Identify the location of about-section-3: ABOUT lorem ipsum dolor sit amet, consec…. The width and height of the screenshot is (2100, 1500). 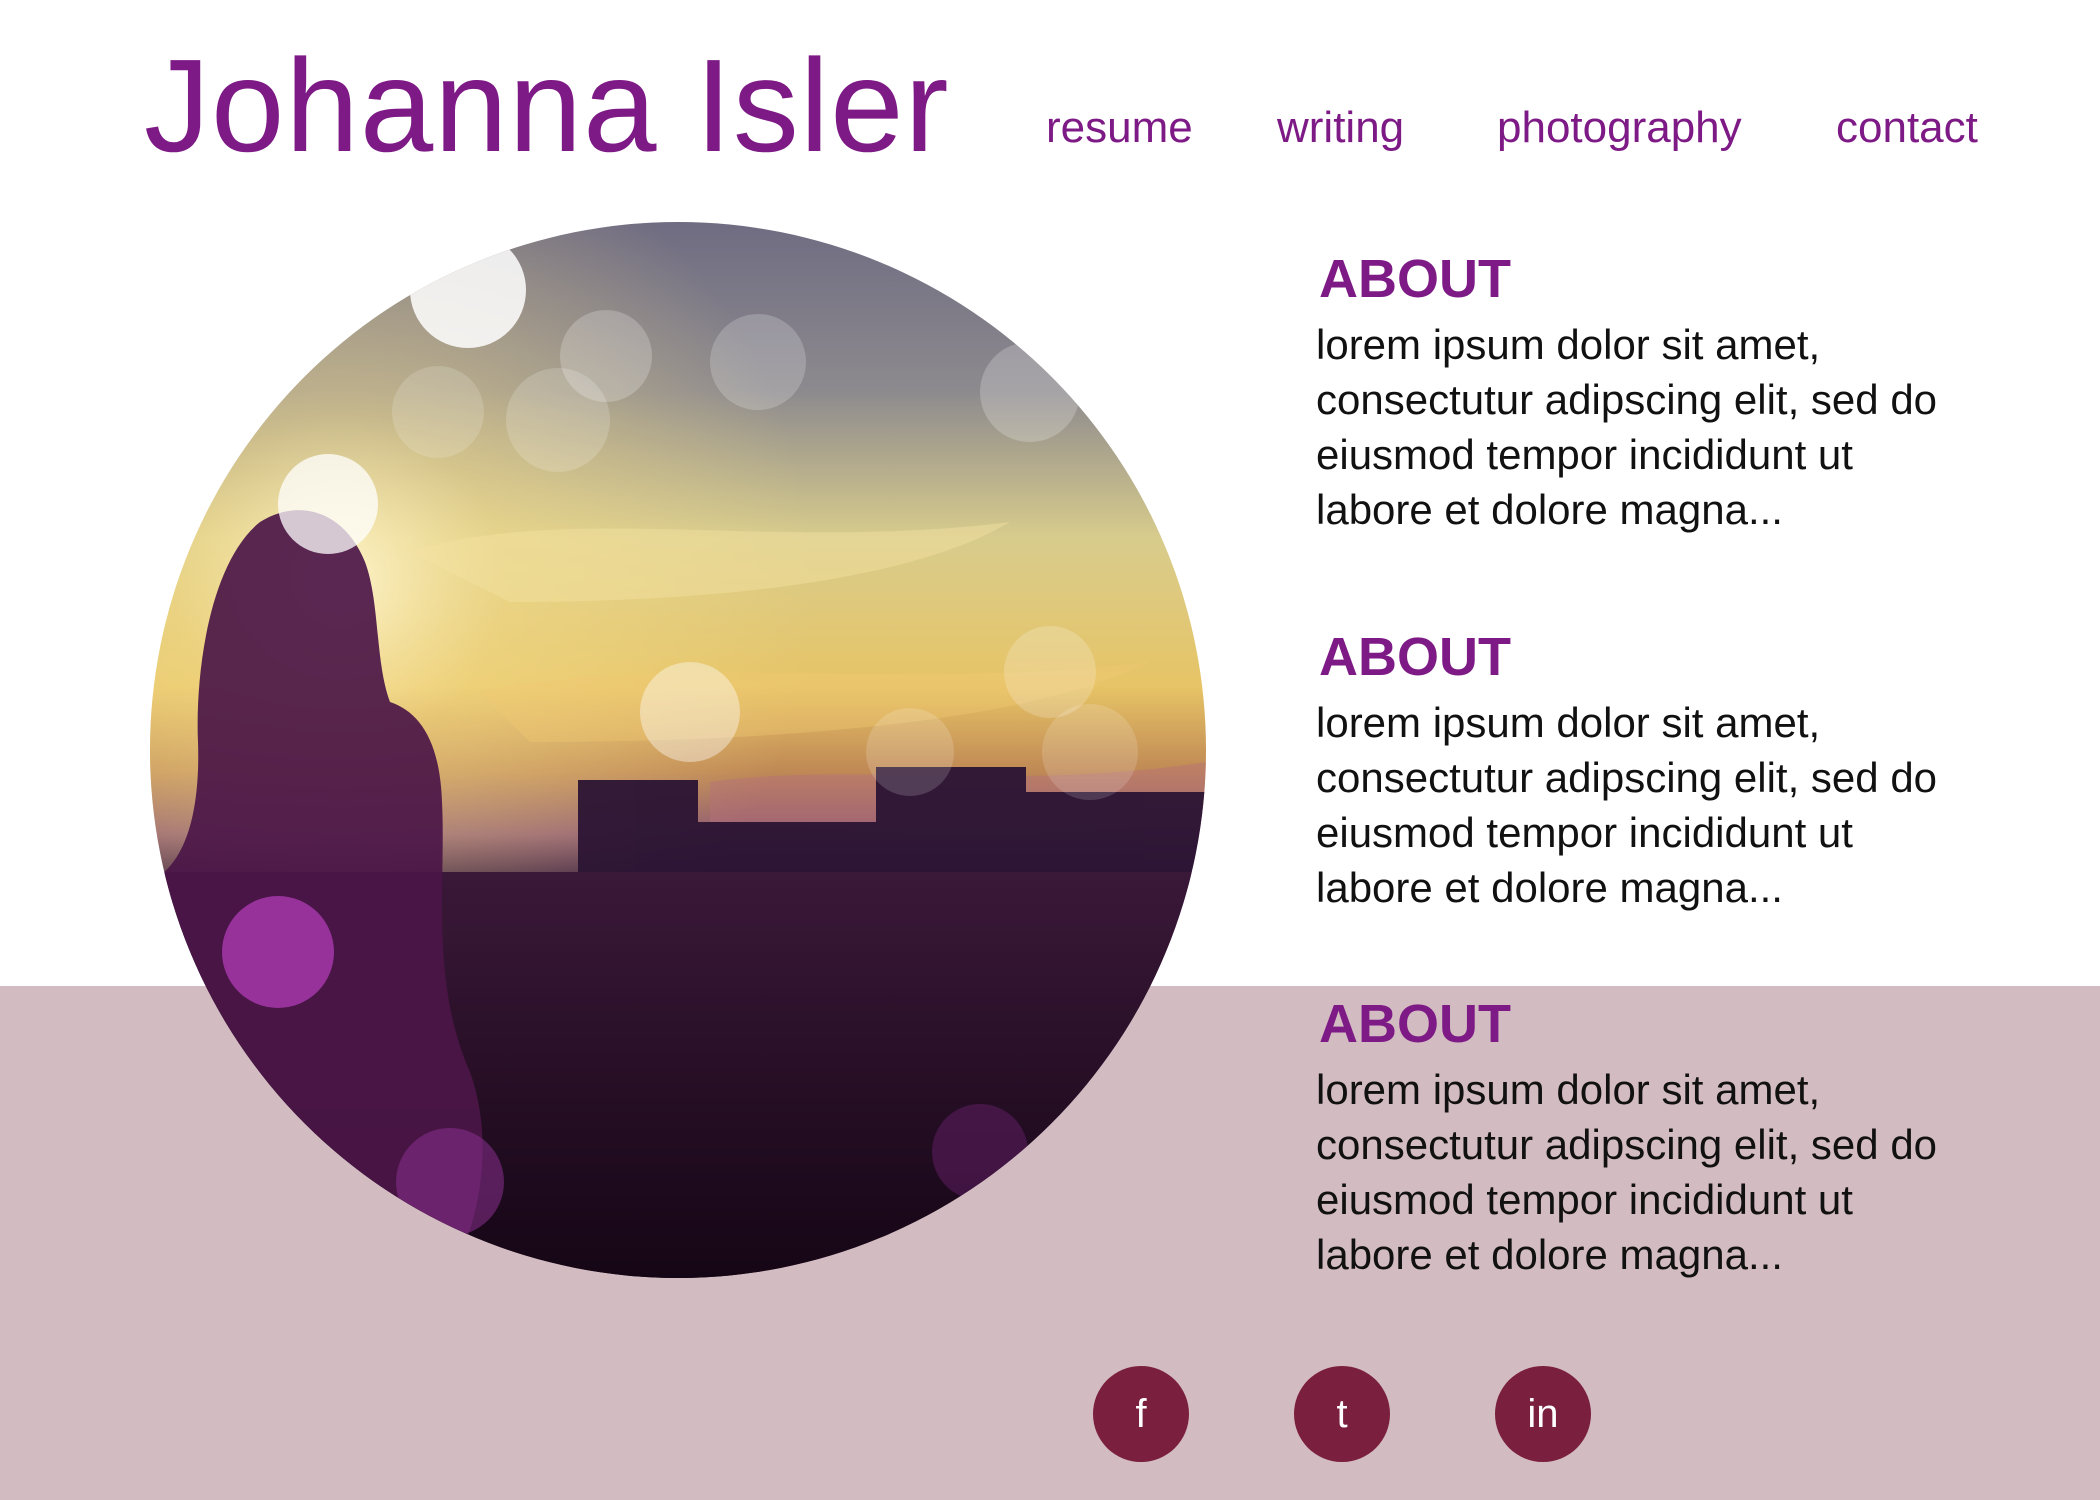
(1636, 1138).